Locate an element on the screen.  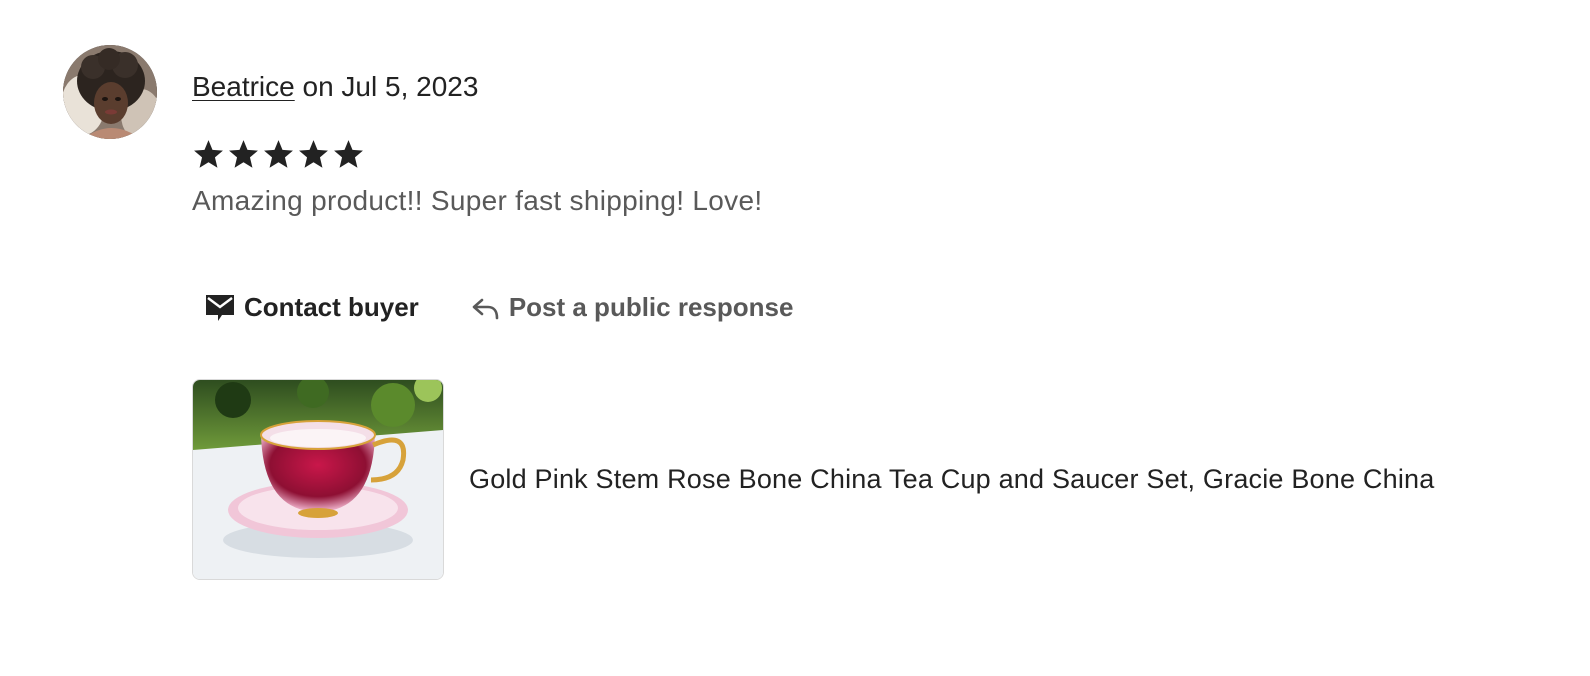
post-public-response-button: Post a public response is located at coordinates (631, 307).